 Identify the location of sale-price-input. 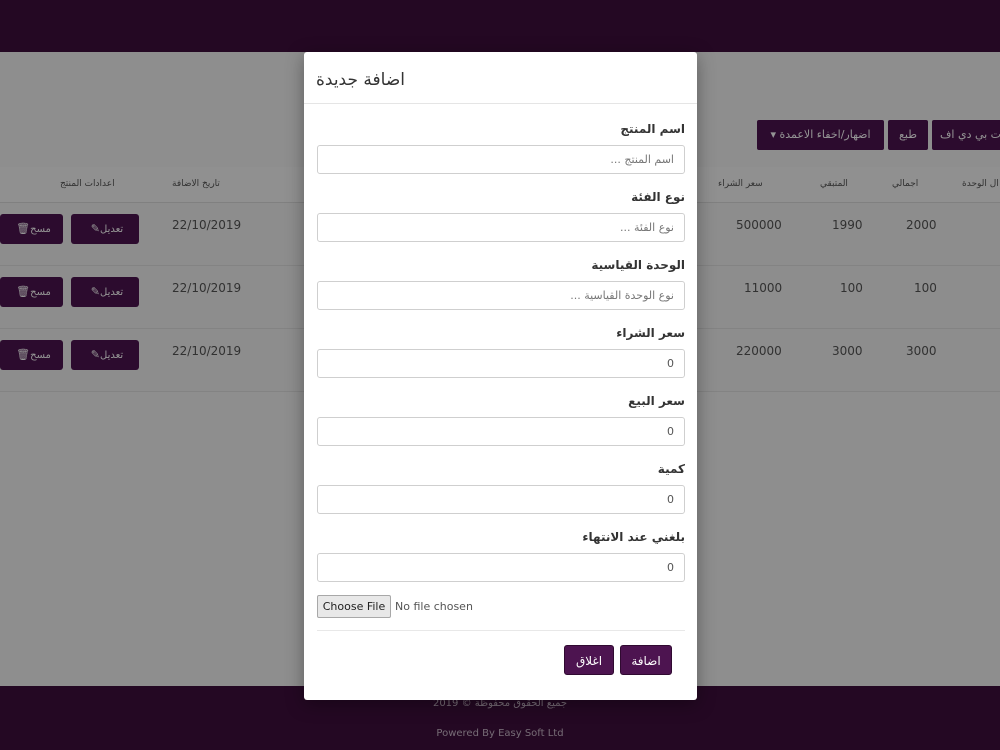
(501, 431).